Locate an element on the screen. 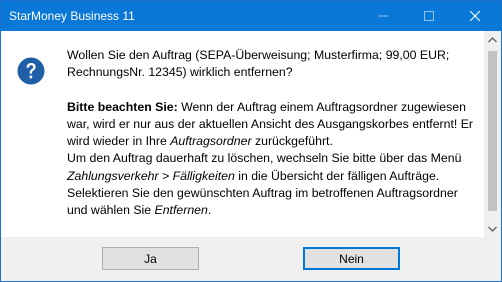 This screenshot has width=502, height=282. scroll-up-button is located at coordinates (492, 39).